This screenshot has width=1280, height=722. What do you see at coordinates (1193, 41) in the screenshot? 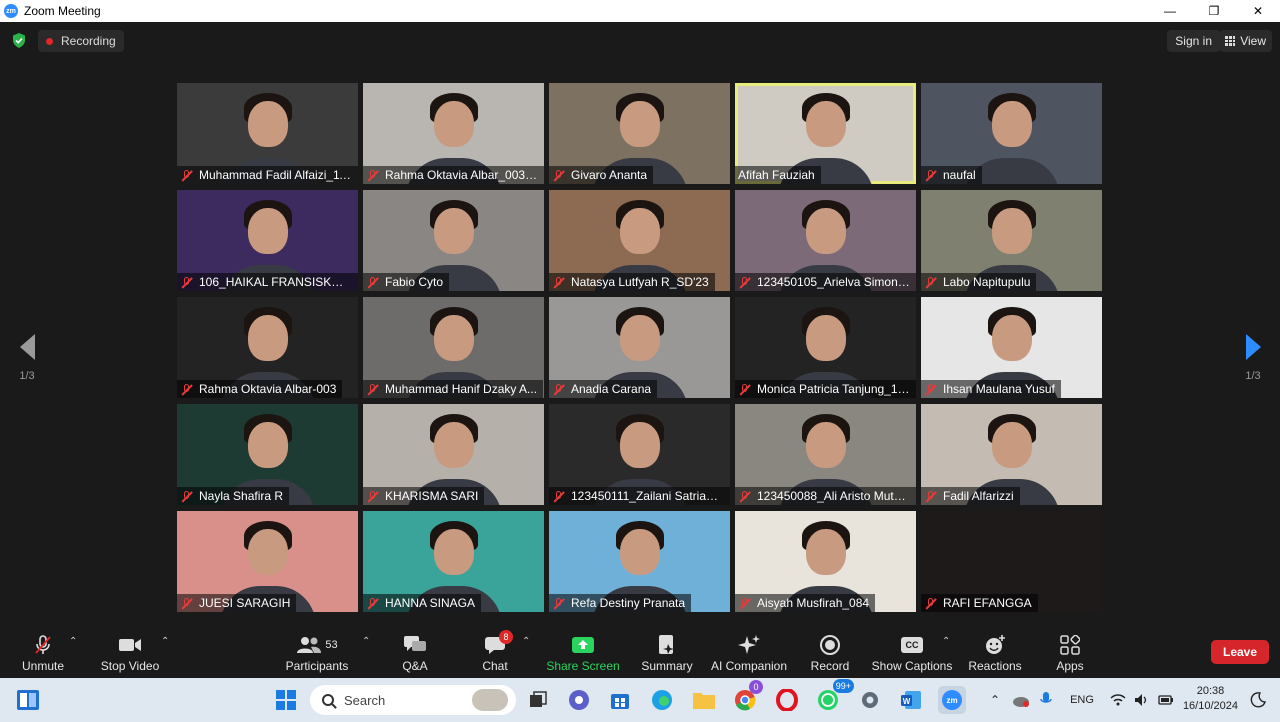
I see `sign-in-button: Sign in` at bounding box center [1193, 41].